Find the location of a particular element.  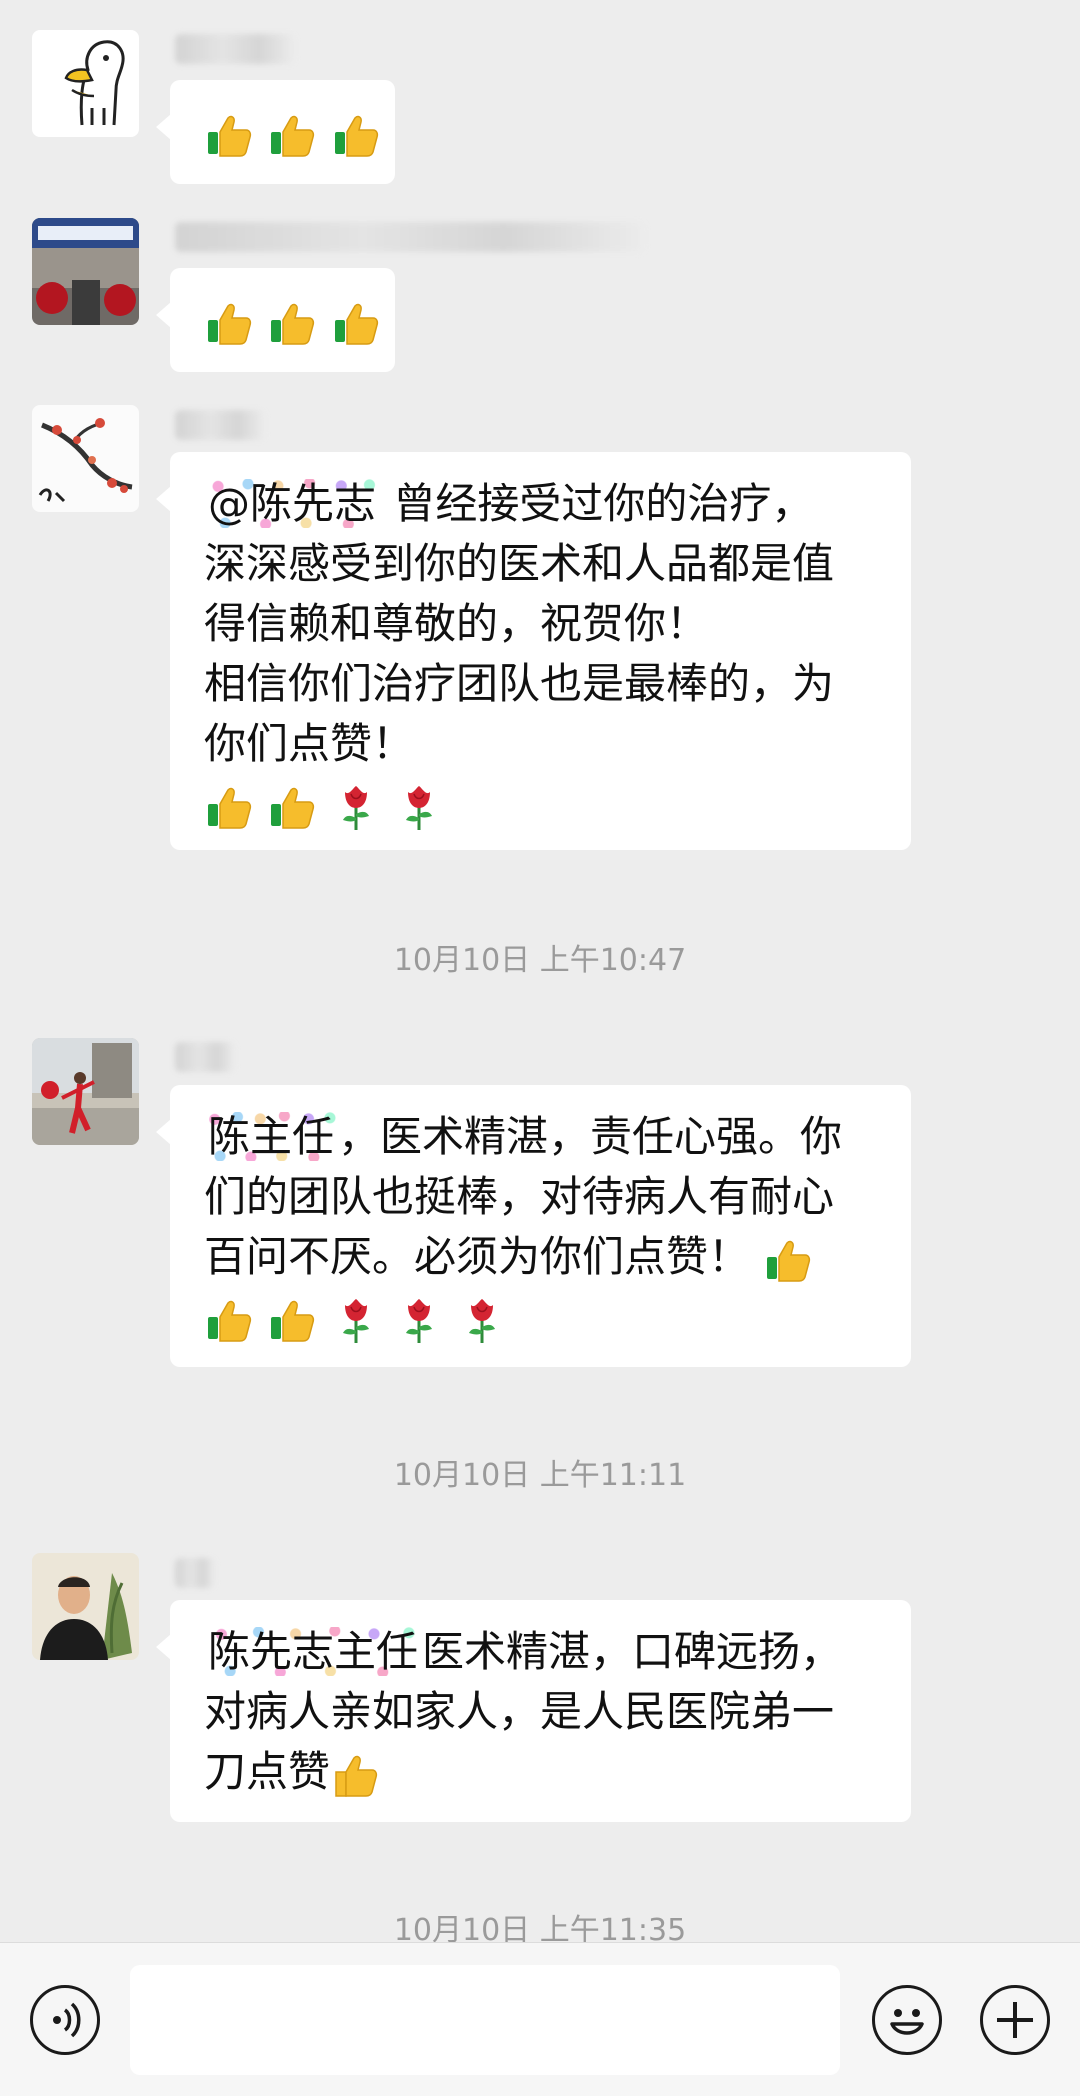

more-button is located at coordinates (1015, 2020).